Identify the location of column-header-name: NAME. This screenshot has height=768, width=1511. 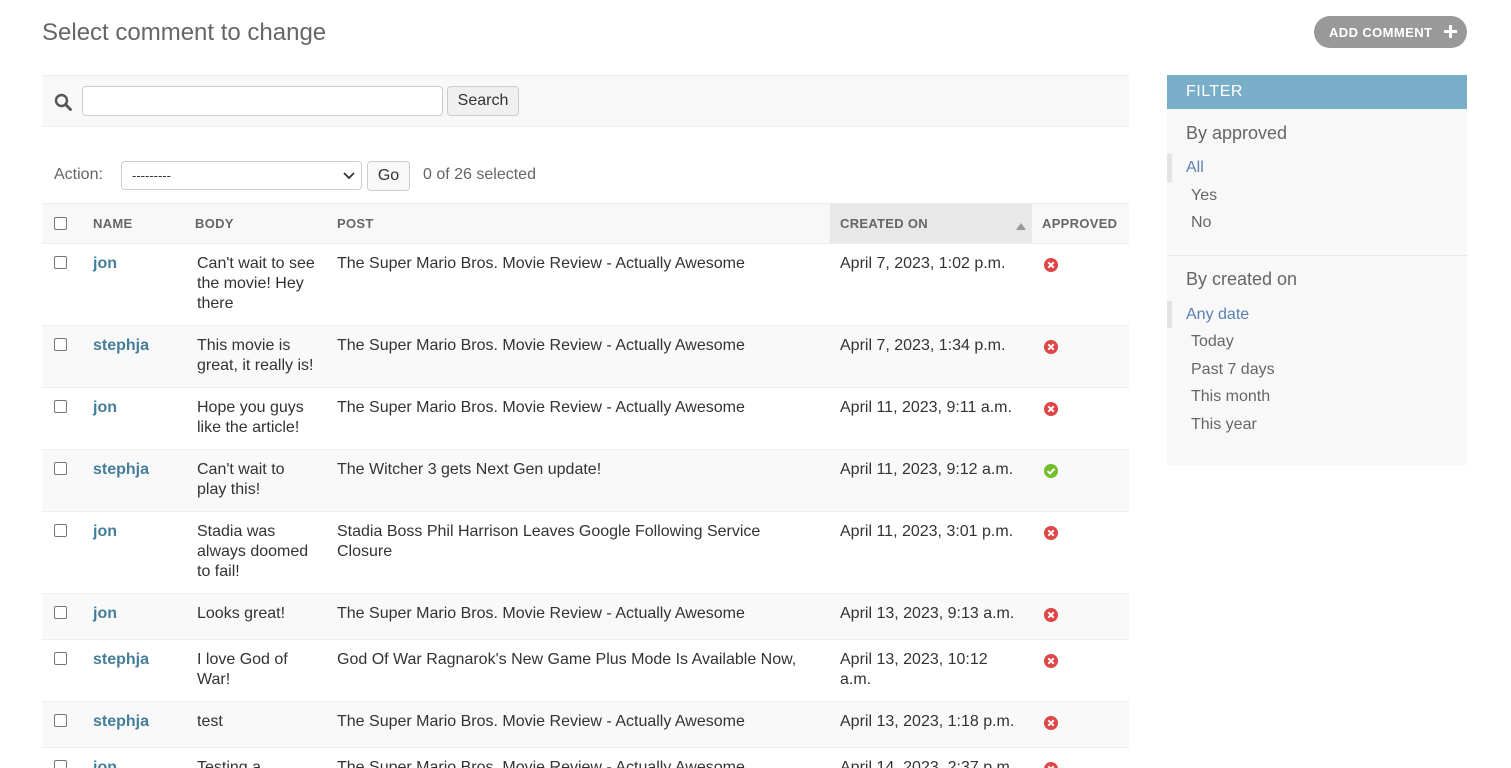
(134, 223).